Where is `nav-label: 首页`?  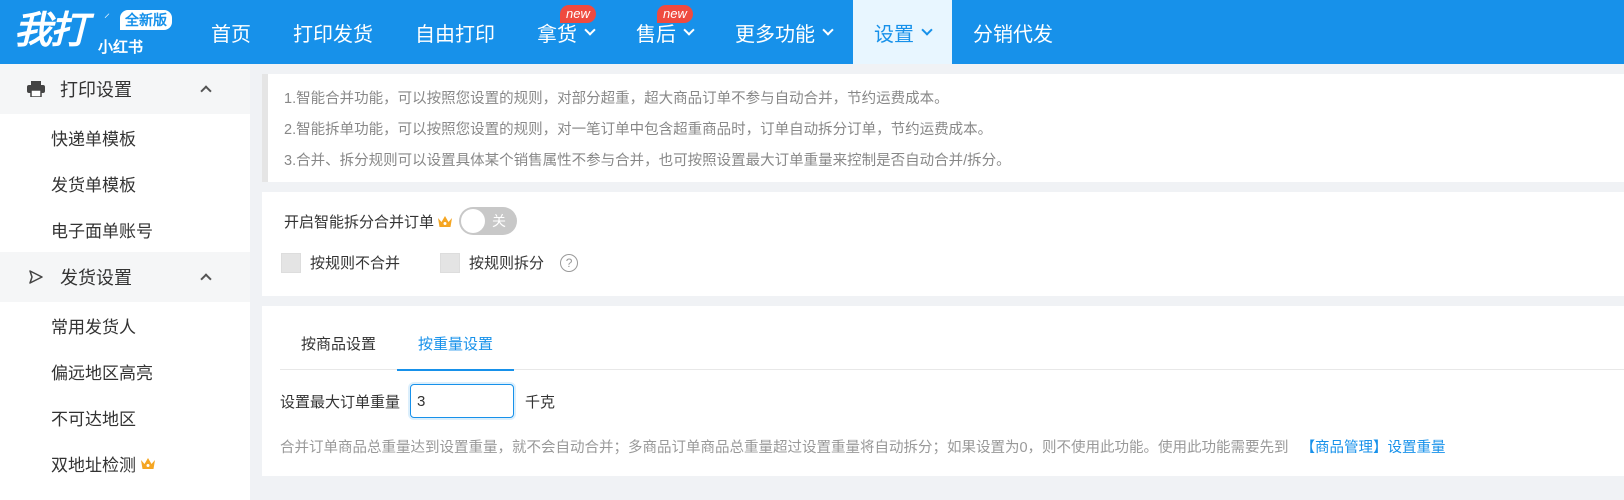
nav-label: 首页 is located at coordinates (231, 34).